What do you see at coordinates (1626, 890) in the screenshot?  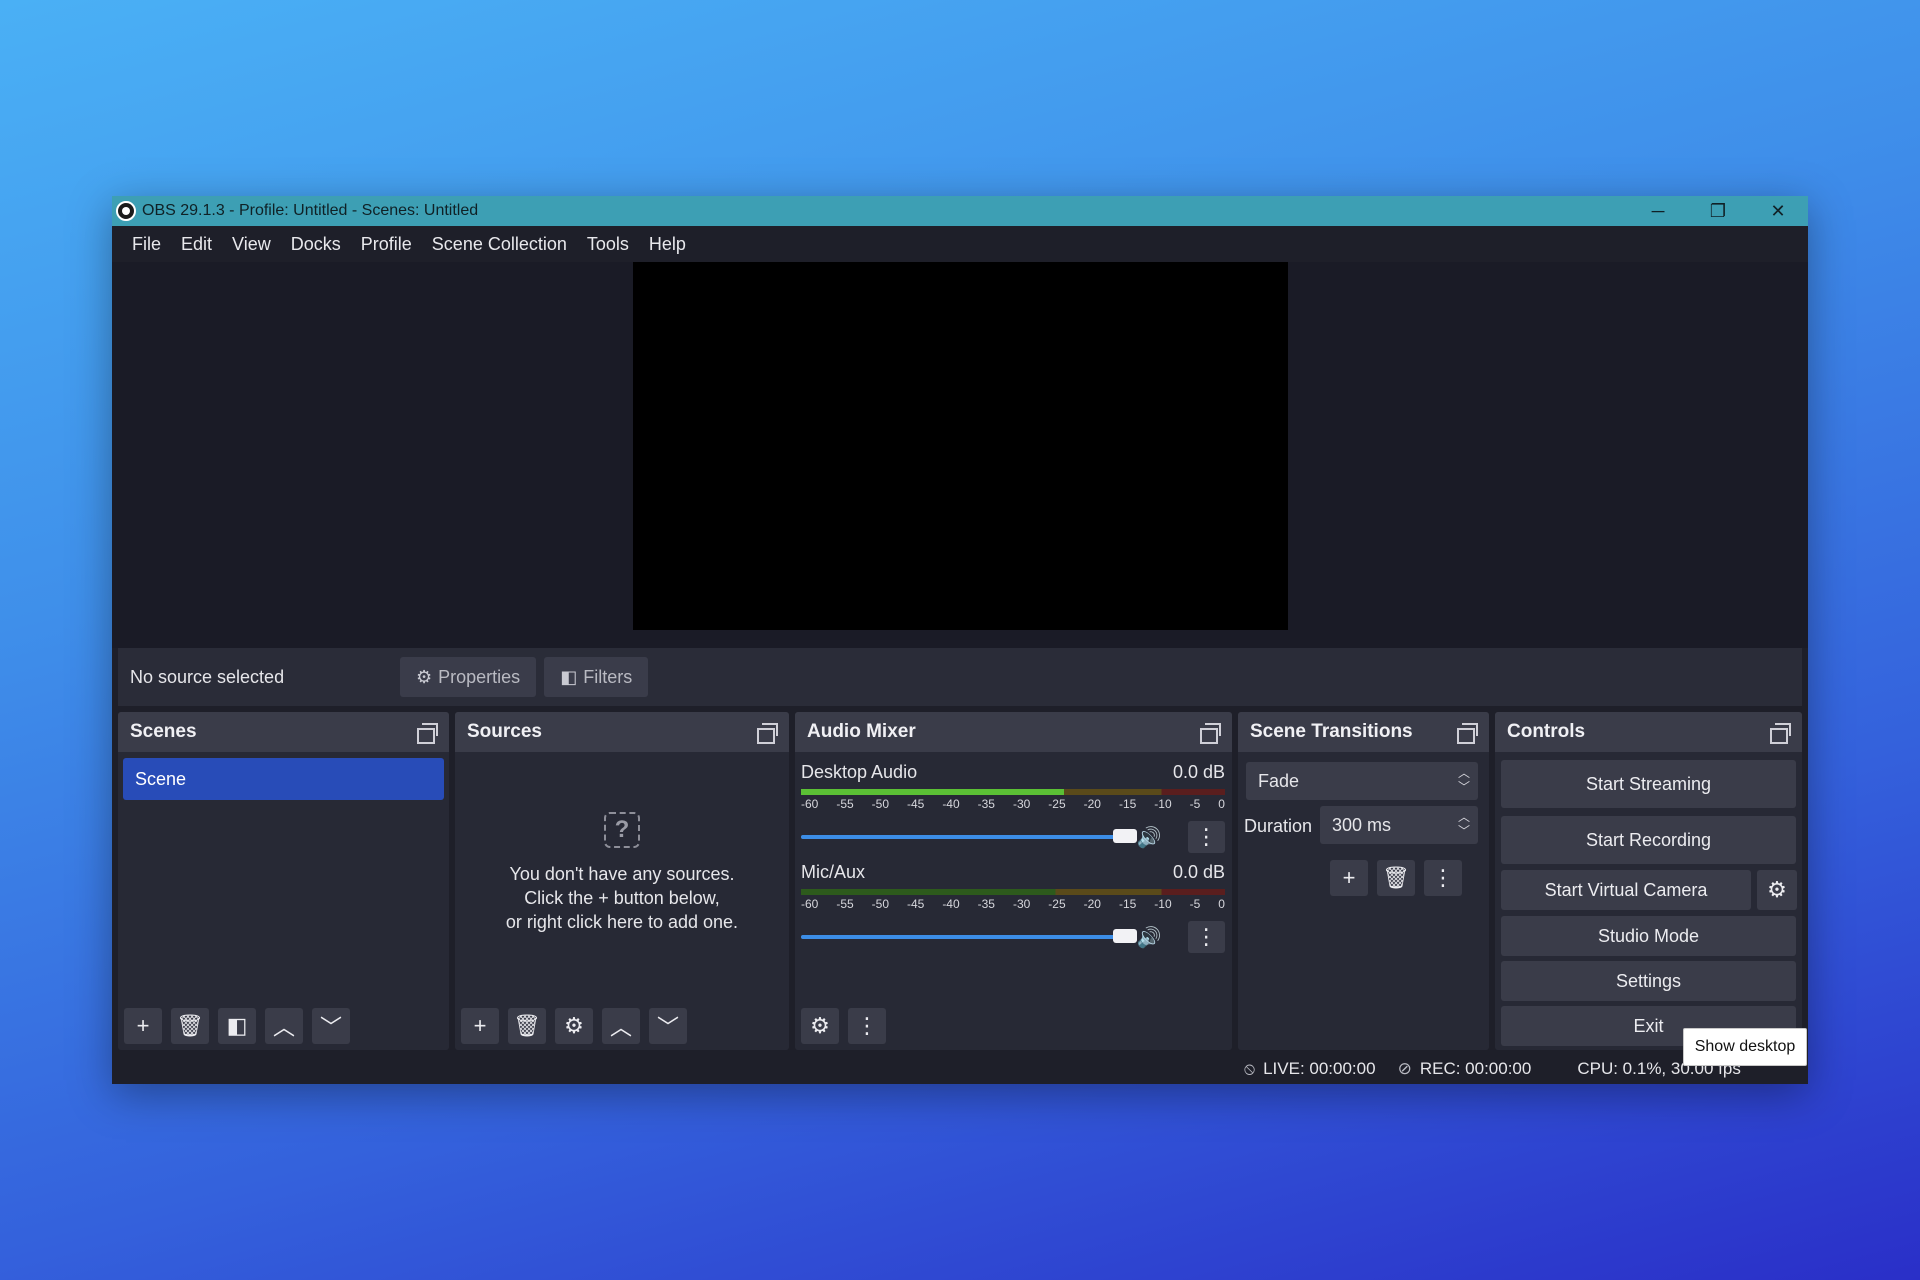 I see `start-virtual-camera-button: Start Virtual Camera` at bounding box center [1626, 890].